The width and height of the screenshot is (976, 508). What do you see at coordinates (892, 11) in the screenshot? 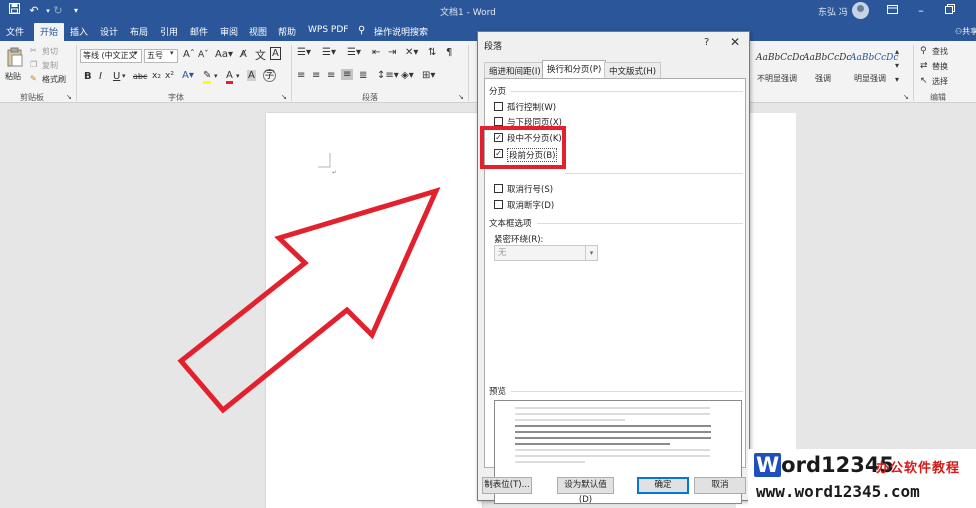
I see `ribbon-display-options-icon` at bounding box center [892, 11].